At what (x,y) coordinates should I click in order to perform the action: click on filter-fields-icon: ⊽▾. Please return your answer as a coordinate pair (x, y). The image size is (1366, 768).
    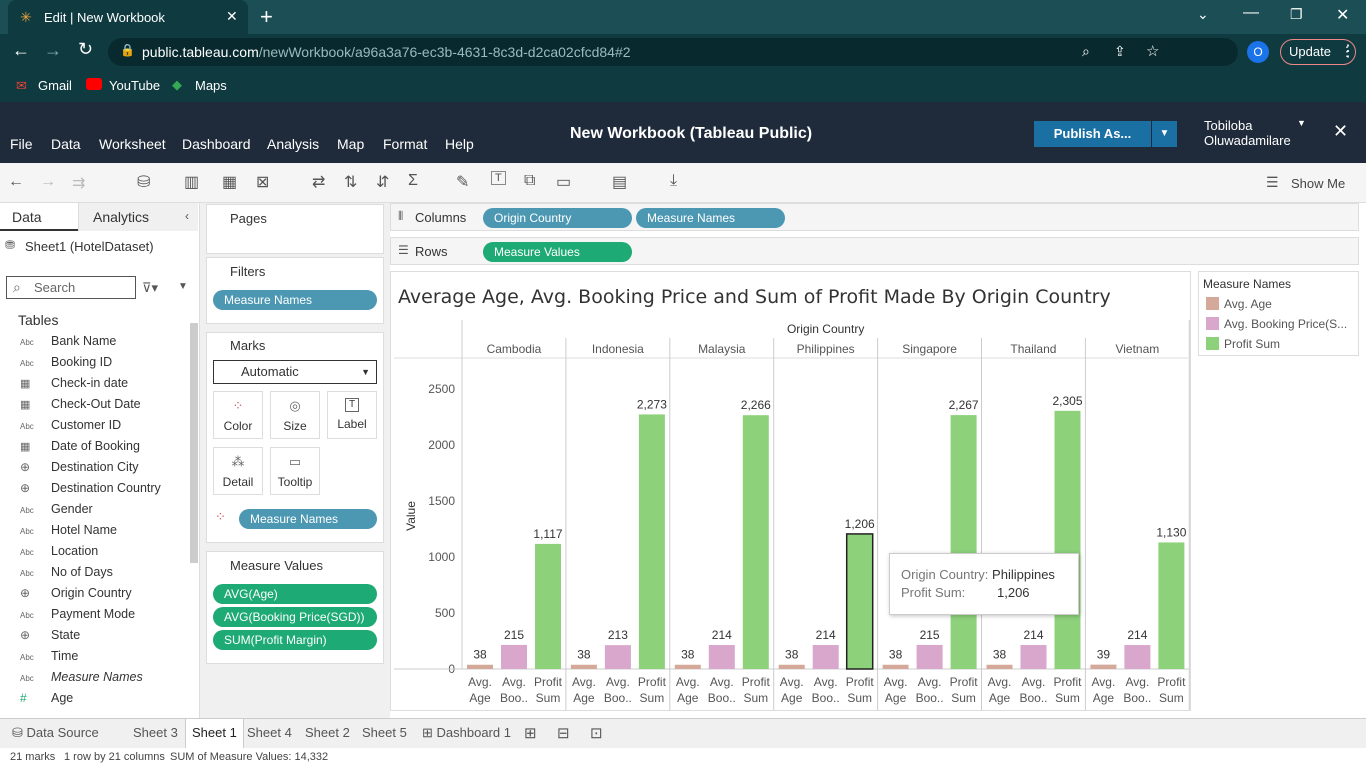
    Looking at the image, I should click on (150, 288).